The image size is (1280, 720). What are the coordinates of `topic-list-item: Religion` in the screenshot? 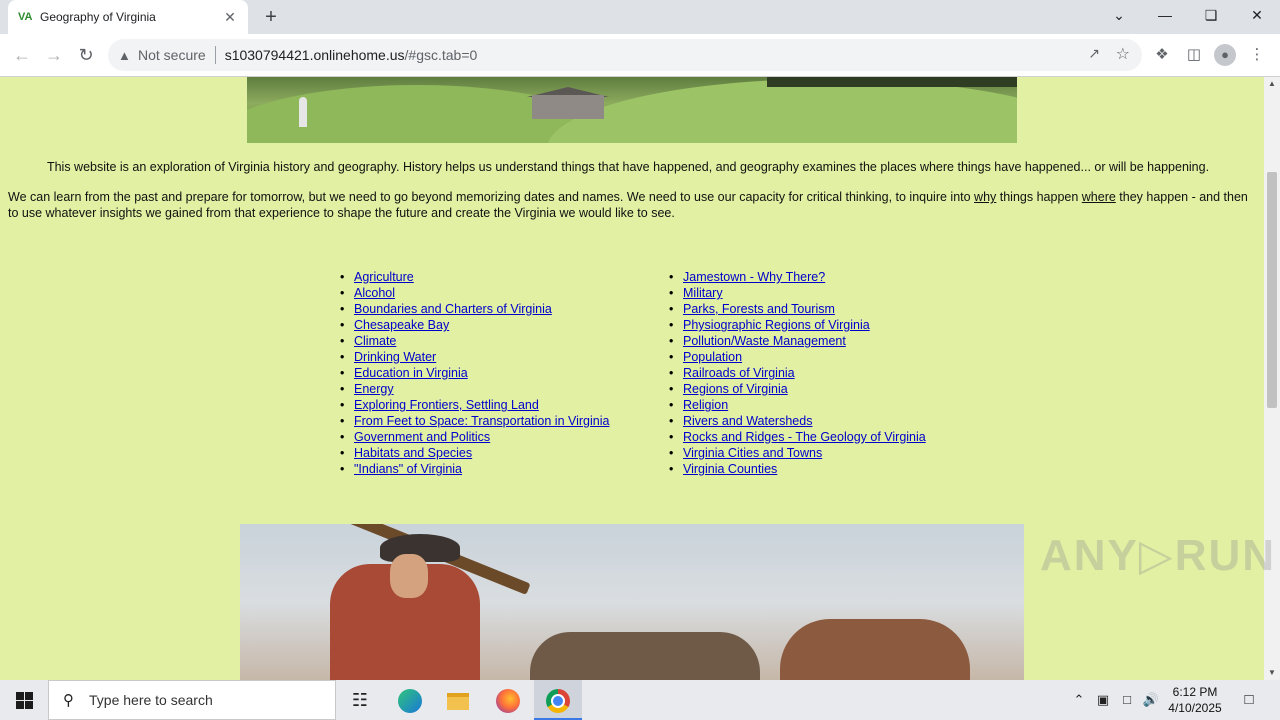 It's located at (797, 405).